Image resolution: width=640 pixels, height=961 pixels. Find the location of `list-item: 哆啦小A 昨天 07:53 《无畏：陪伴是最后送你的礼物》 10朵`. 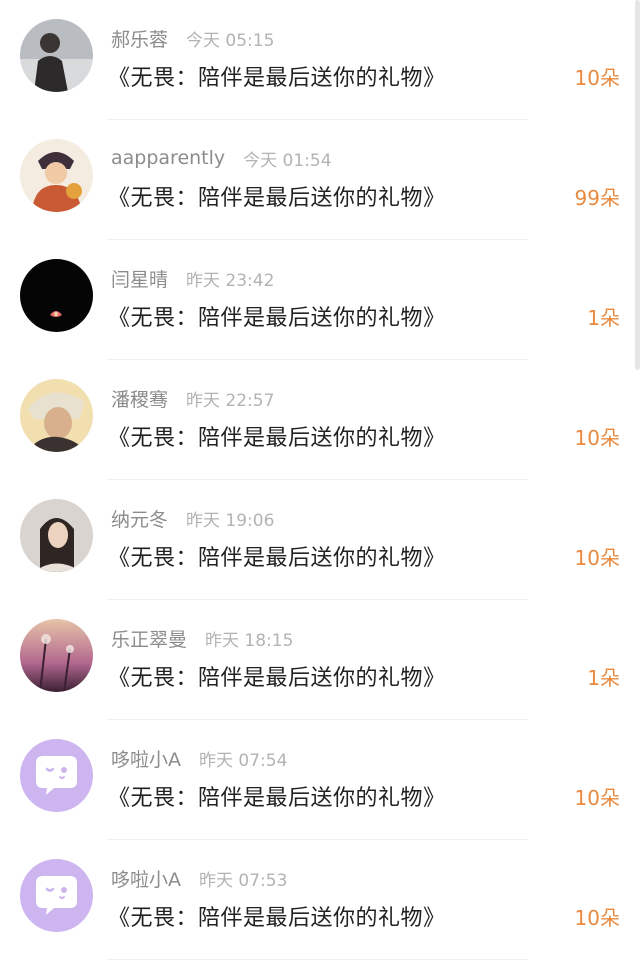

list-item: 哆啦小A 昨天 07:53 《无畏：陪伴是最后送你的礼物》 10朵 is located at coordinates (320, 900).